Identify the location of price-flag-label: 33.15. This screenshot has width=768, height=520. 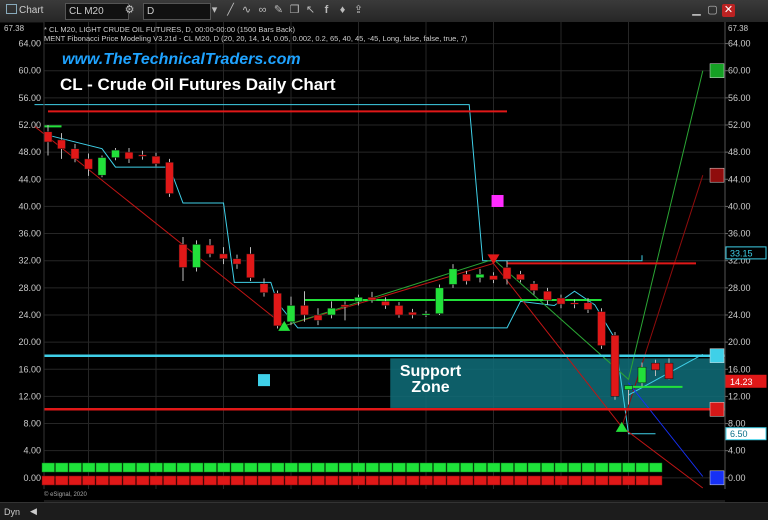
(741, 253).